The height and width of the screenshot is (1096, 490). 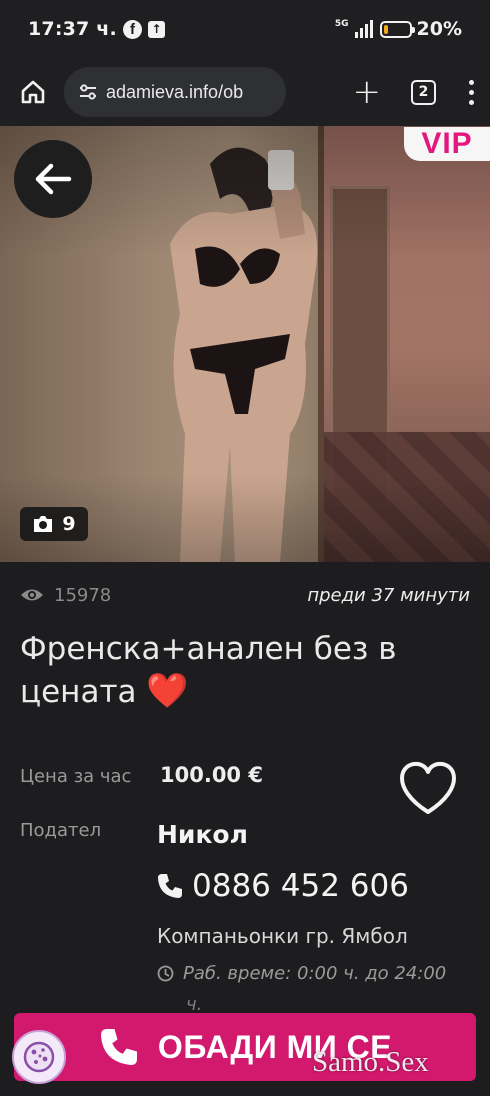 I want to click on photo-count: 9, so click(x=69, y=524).